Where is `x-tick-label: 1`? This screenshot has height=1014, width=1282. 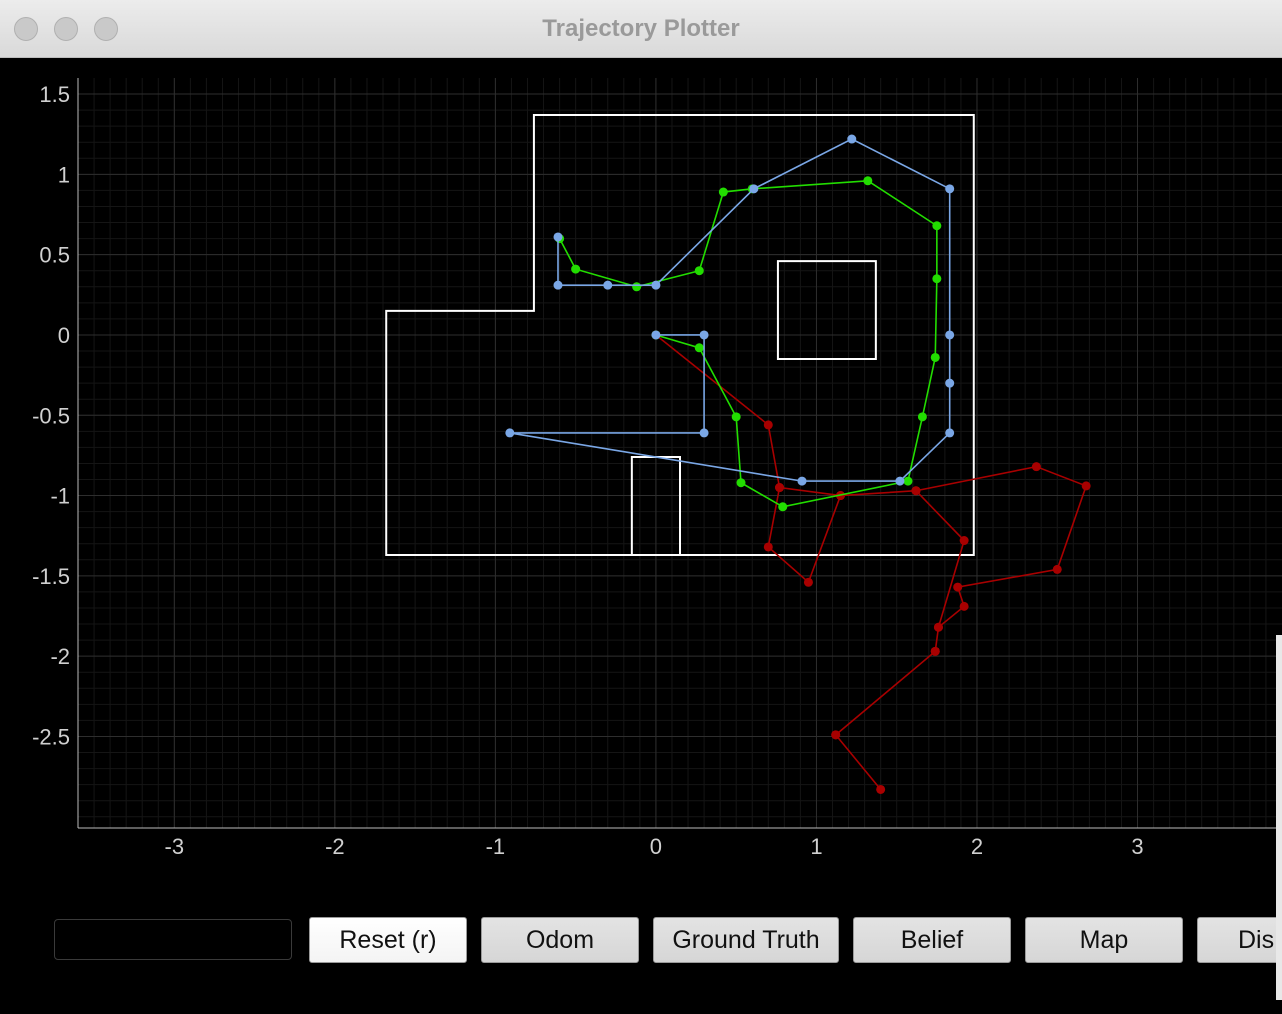 x-tick-label: 1 is located at coordinates (816, 846).